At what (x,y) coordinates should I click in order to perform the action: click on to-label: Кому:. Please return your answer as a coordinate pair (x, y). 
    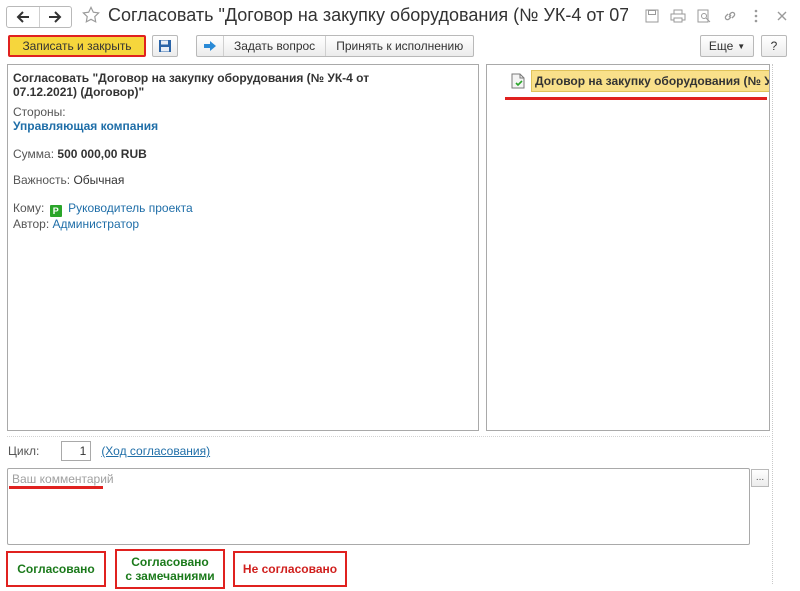
    Looking at the image, I should click on (29, 208).